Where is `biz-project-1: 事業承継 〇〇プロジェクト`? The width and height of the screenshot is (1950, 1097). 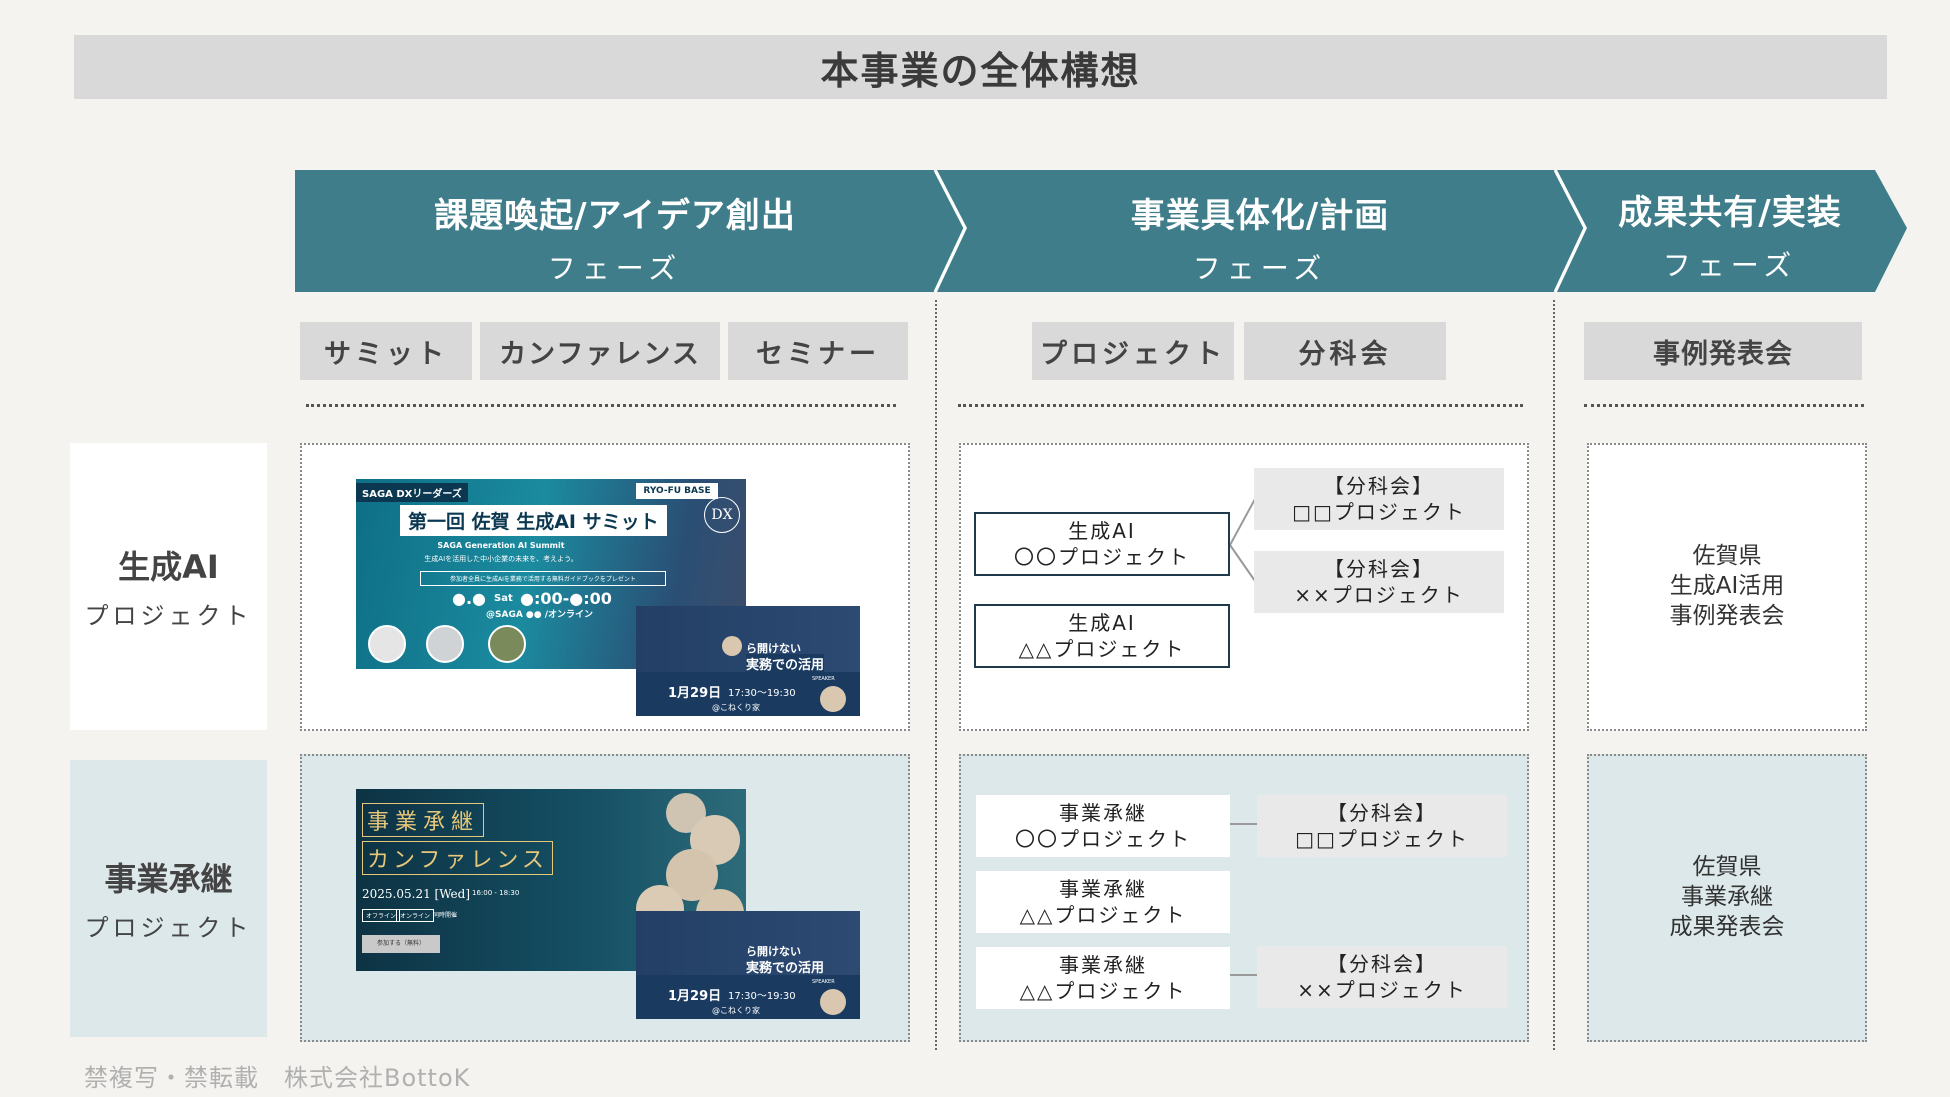
biz-project-1: 事業承継 〇〇プロジェクト is located at coordinates (1103, 826).